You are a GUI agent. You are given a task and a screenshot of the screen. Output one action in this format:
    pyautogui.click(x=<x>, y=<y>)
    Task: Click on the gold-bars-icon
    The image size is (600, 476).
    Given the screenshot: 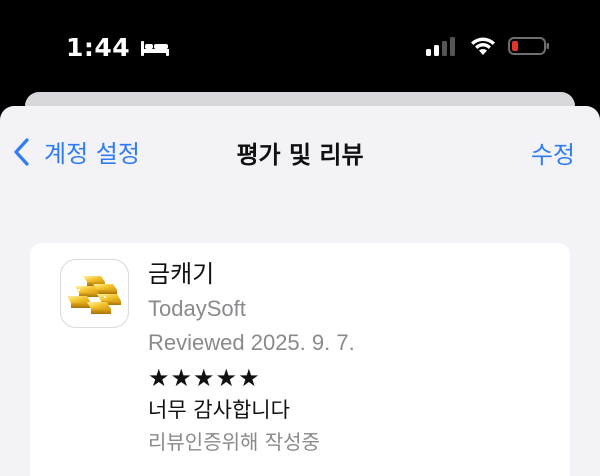 What is the action you would take?
    pyautogui.click(x=94, y=293)
    